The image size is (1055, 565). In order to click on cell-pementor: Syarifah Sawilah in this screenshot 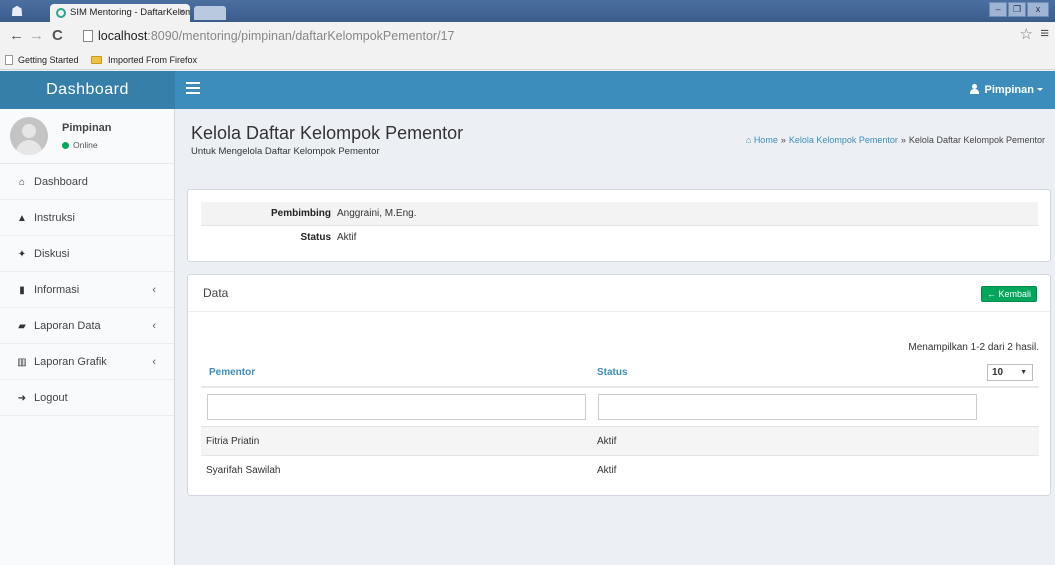, I will do `click(243, 470)`.